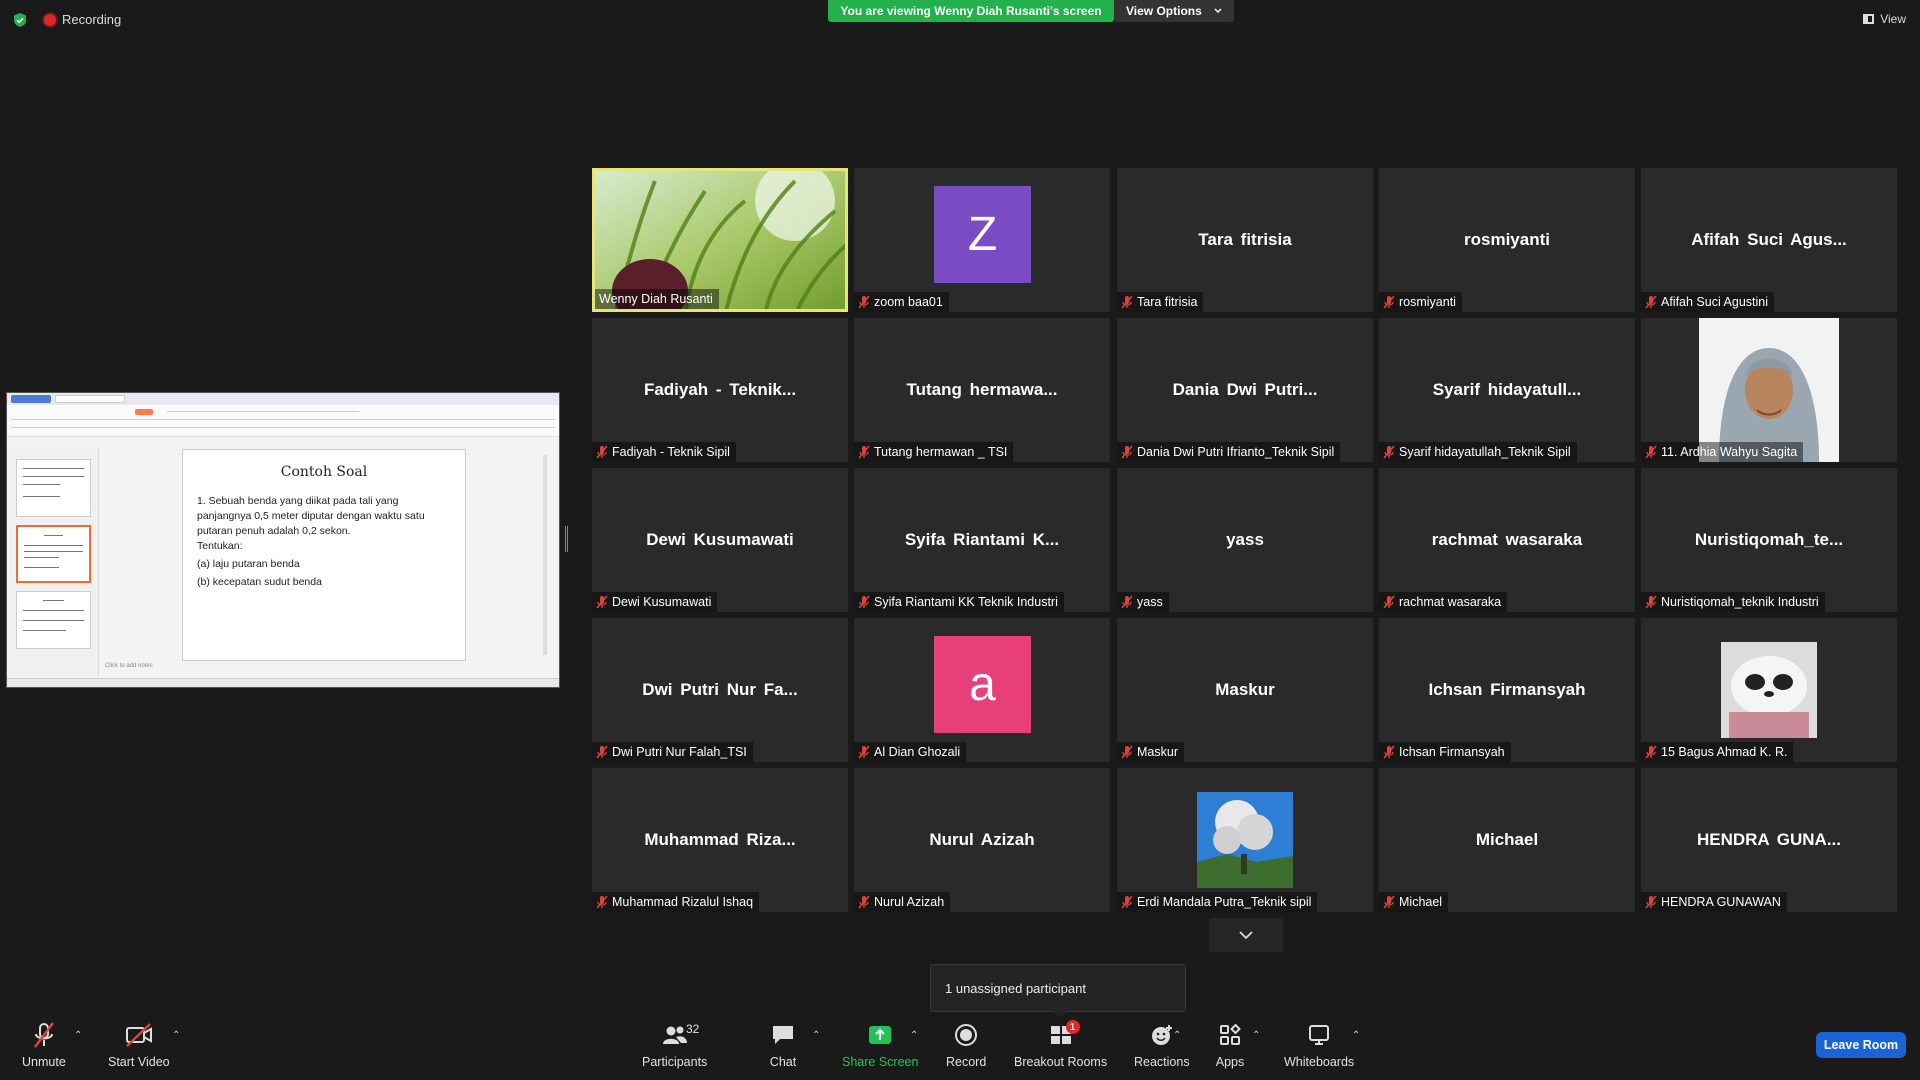  I want to click on participant-tile: 15 Bagus Ahmad K. R., so click(1769, 690).